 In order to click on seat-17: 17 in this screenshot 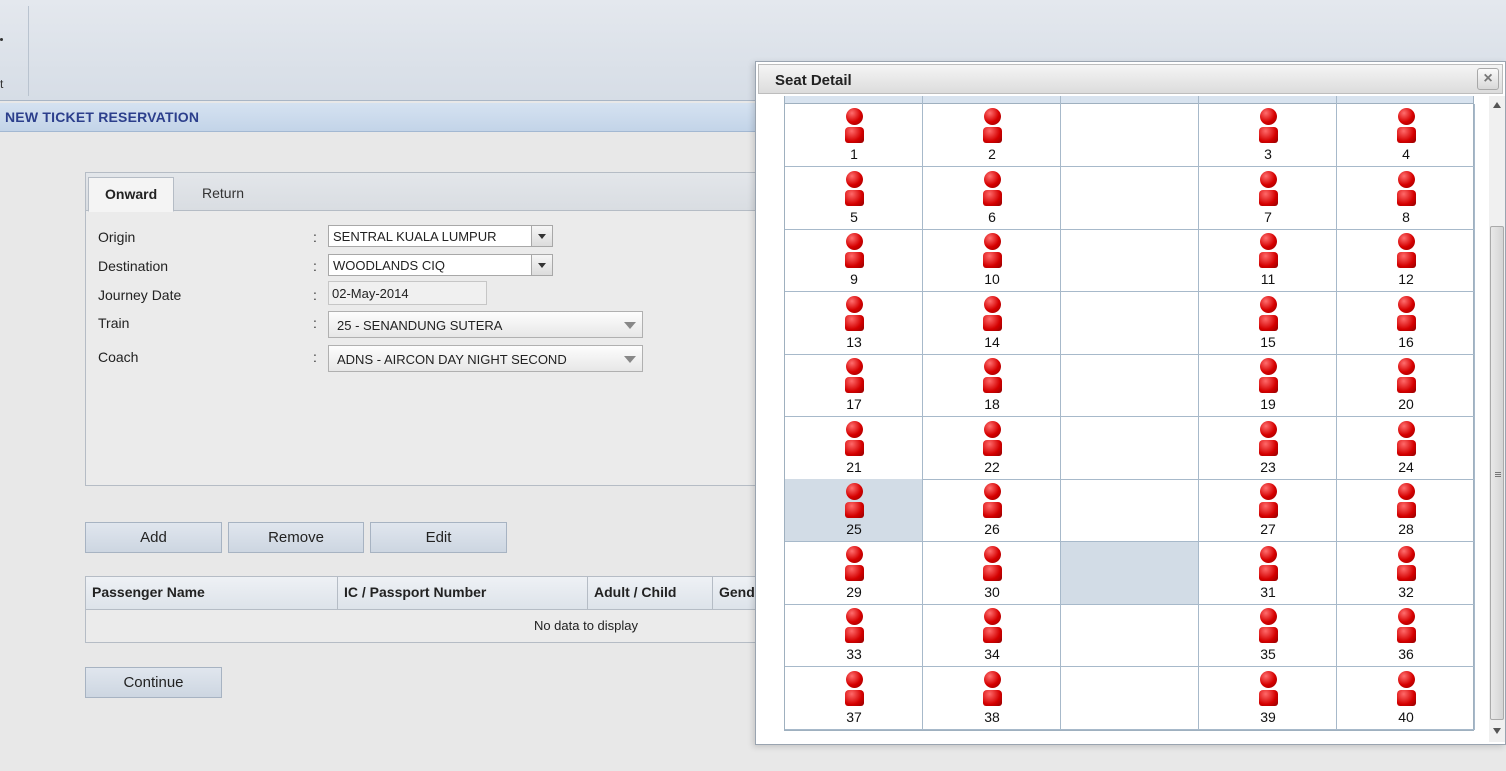, I will do `click(854, 385)`.